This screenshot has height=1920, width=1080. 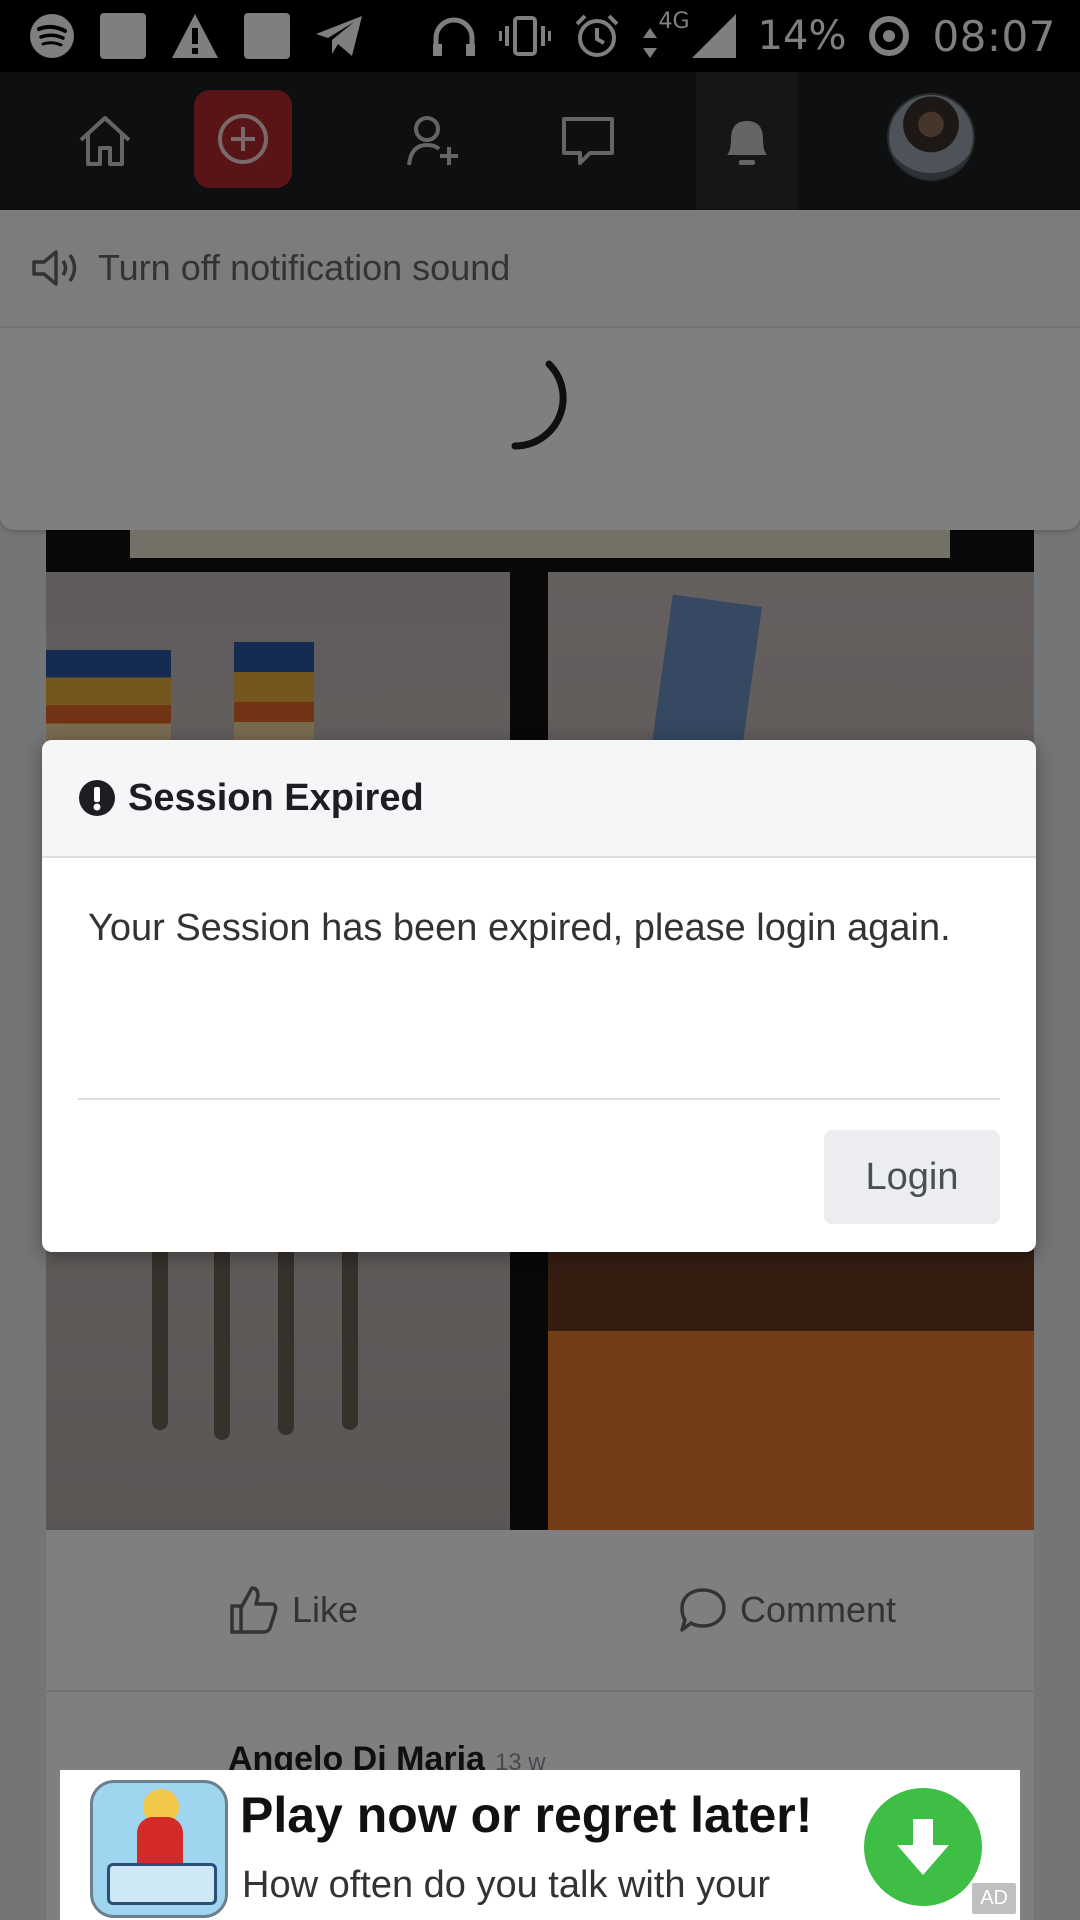 What do you see at coordinates (539, 799) in the screenshot?
I see `dialog-header: Session Expired` at bounding box center [539, 799].